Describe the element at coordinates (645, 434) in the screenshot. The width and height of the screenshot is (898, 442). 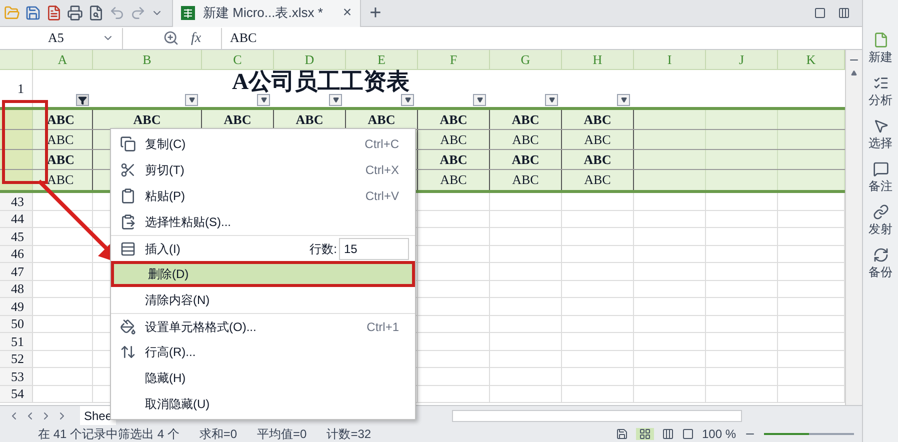
I see `normal-view-button` at that location.